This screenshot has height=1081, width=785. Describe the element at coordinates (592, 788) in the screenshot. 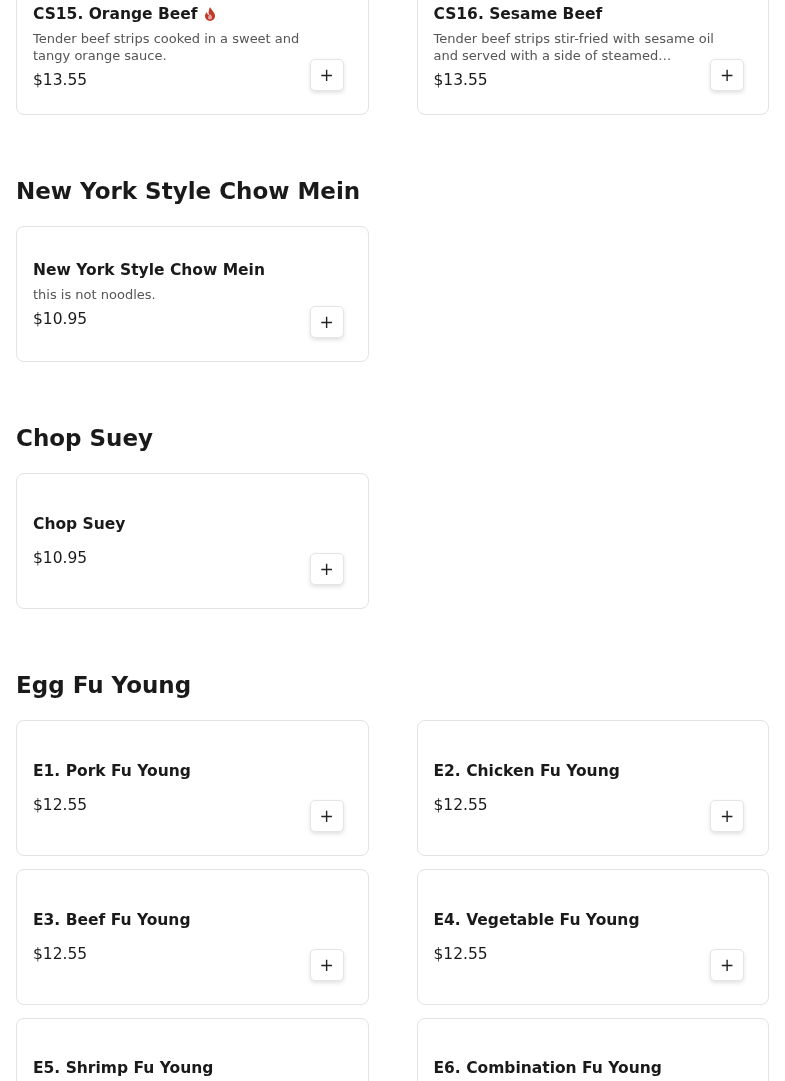

I see `menu-item-card: E2. Chicken Fu Young $12.55 +` at that location.